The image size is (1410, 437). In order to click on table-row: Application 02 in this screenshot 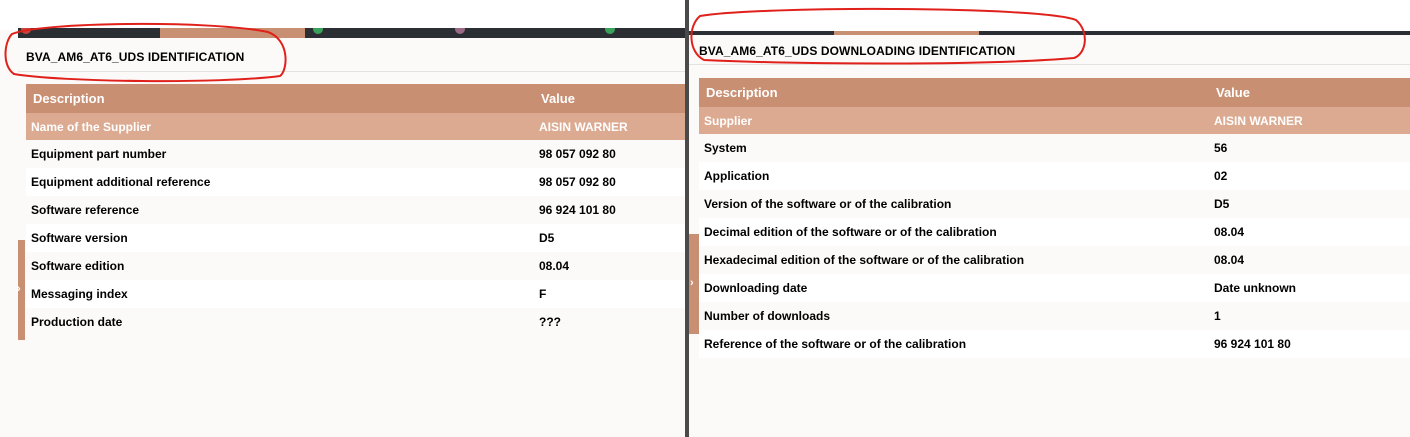, I will do `click(1054, 176)`.